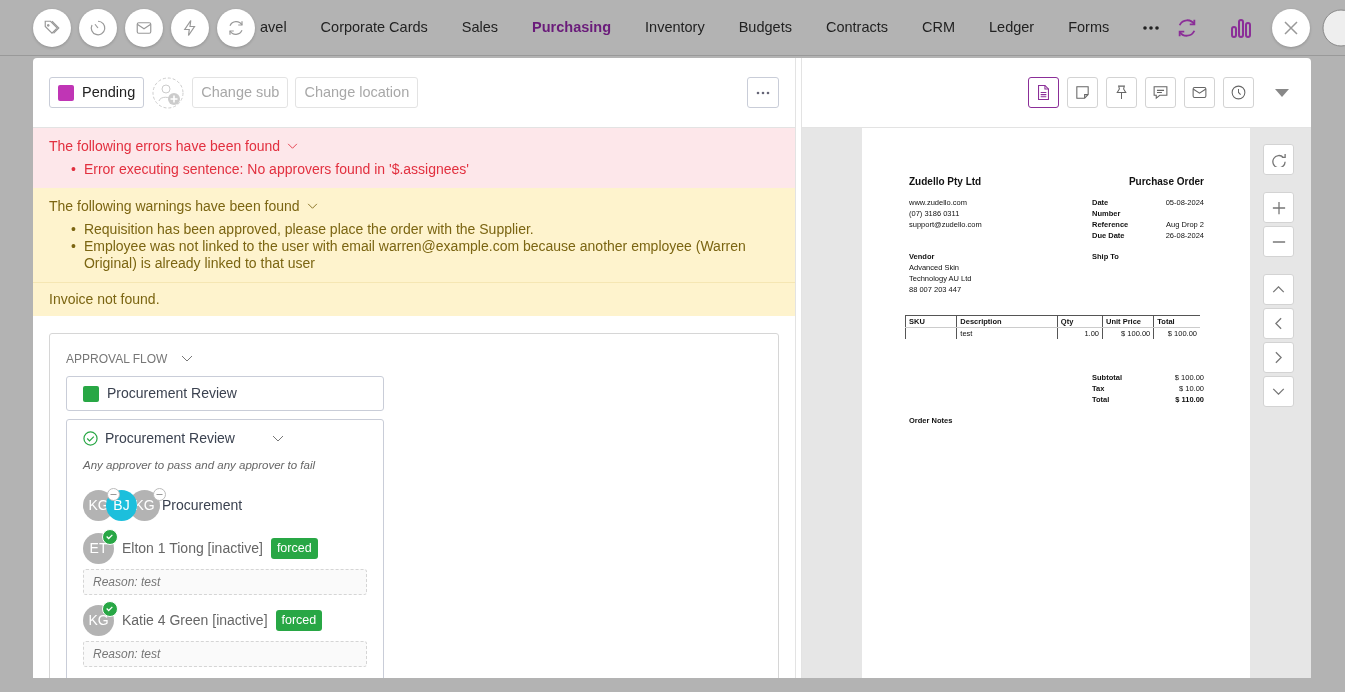 The width and height of the screenshot is (1345, 692). I want to click on document-title: Purchase Order, so click(1166, 181).